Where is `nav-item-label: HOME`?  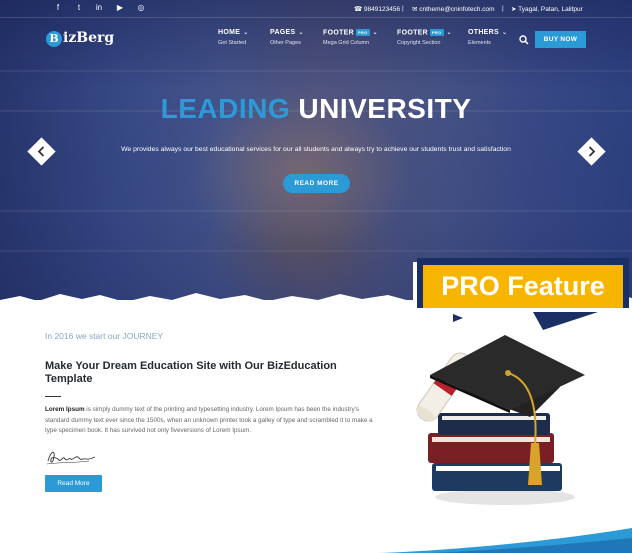 nav-item-label: HOME is located at coordinates (229, 32).